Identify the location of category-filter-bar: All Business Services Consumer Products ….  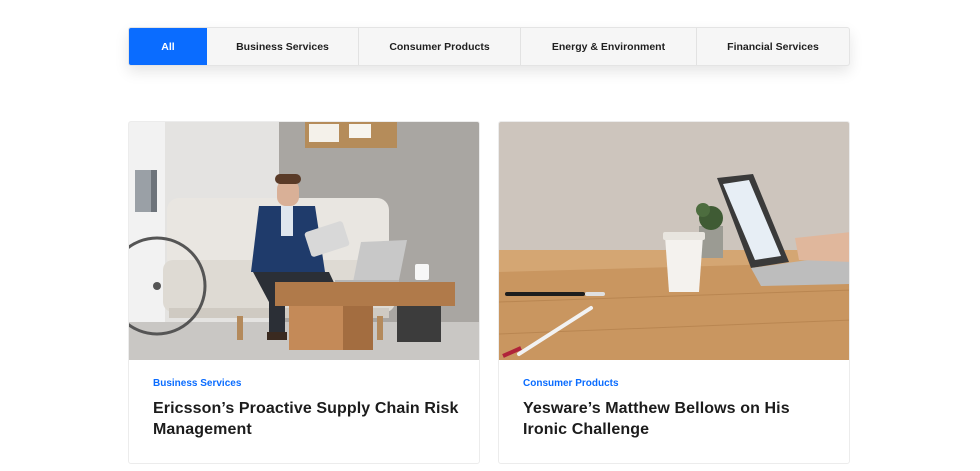
(489, 46).